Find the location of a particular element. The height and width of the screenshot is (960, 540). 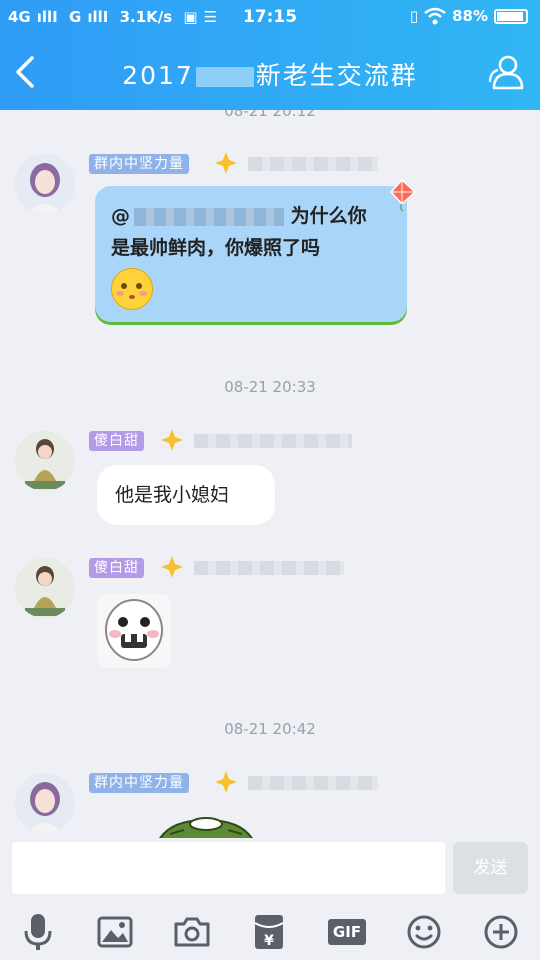

message-text: 他是我小媳妇 is located at coordinates (172, 495).